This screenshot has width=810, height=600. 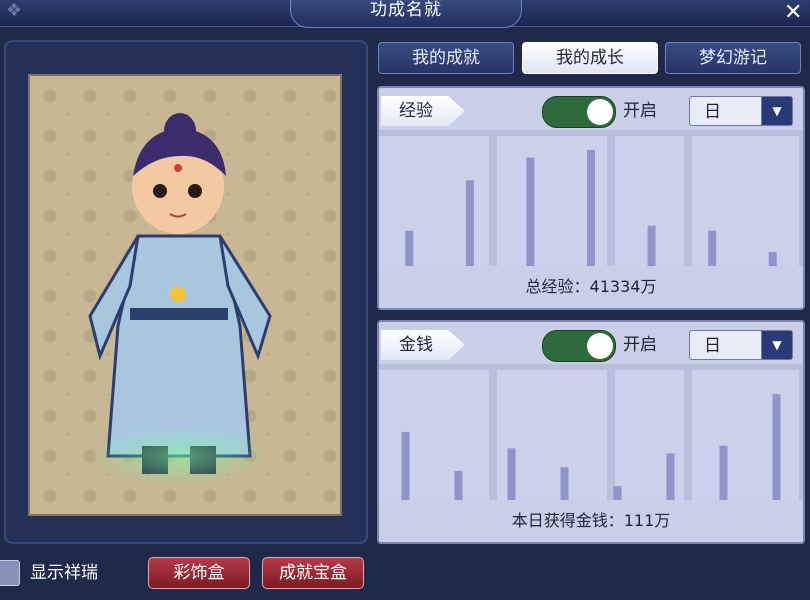 I want to click on cosmetic-box-button: 彩饰盒, so click(x=199, y=573).